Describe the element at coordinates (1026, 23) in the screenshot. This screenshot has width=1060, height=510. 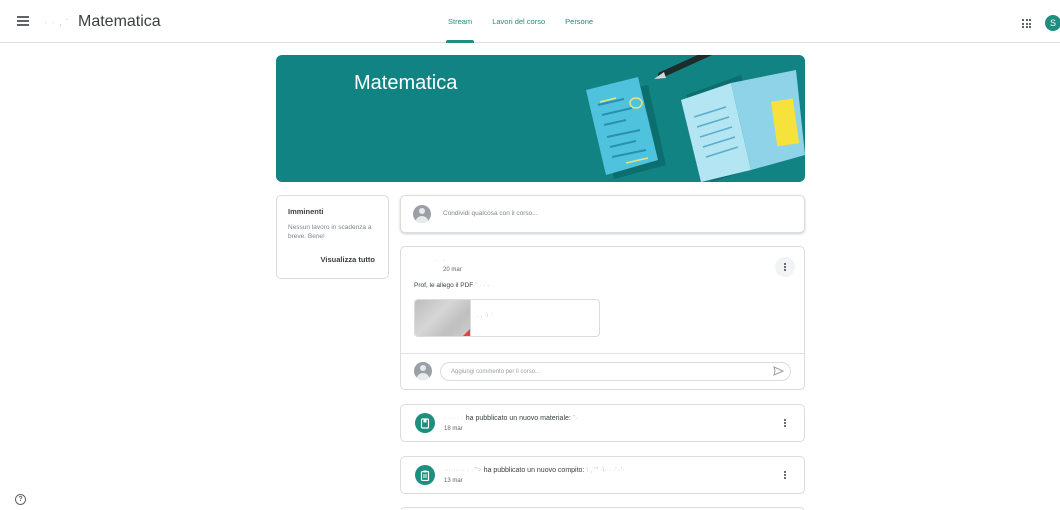
I see `apps-grid-icon` at that location.